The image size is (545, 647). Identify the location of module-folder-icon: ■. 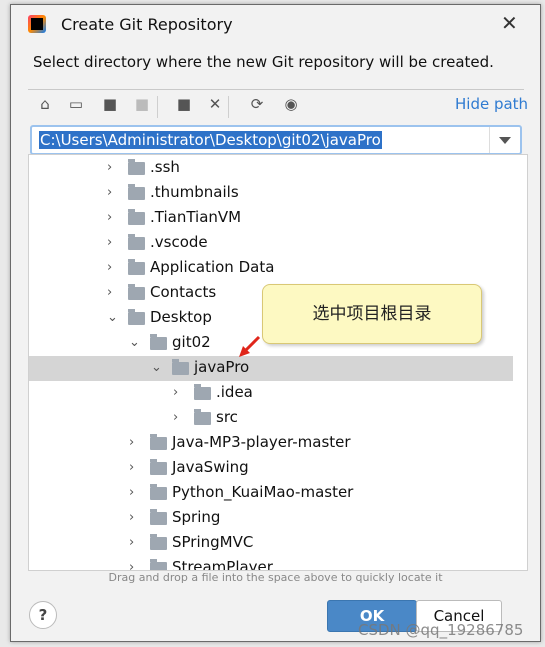
(142, 104).